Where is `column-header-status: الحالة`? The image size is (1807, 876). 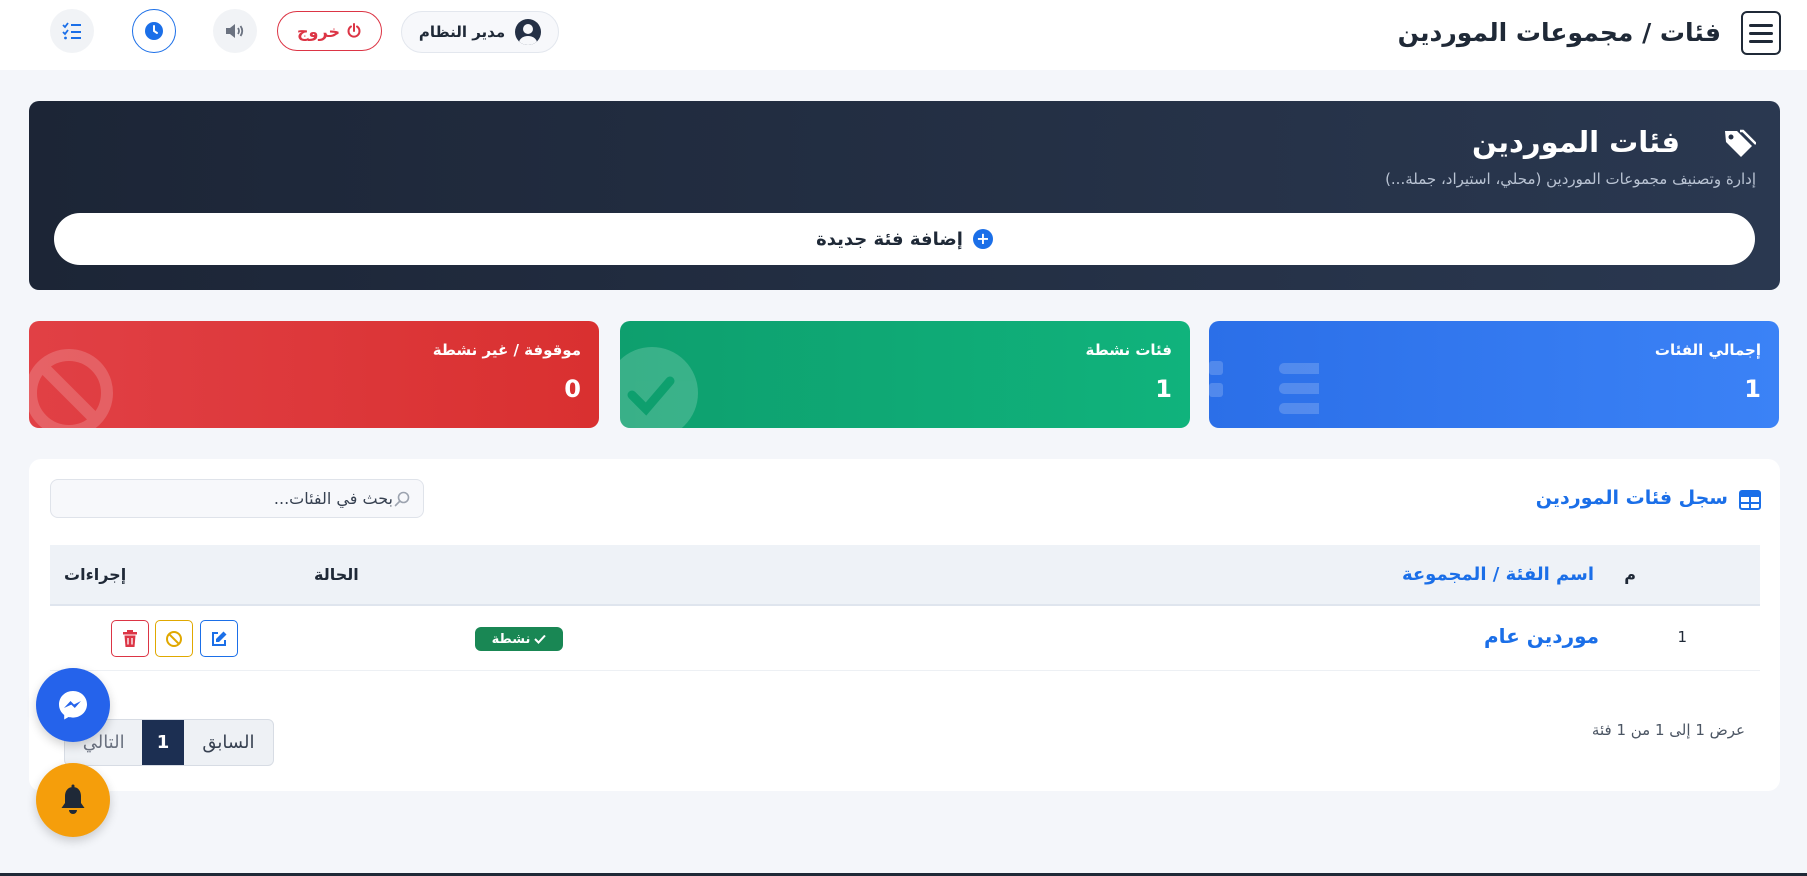
column-header-status: الحالة is located at coordinates (336, 574).